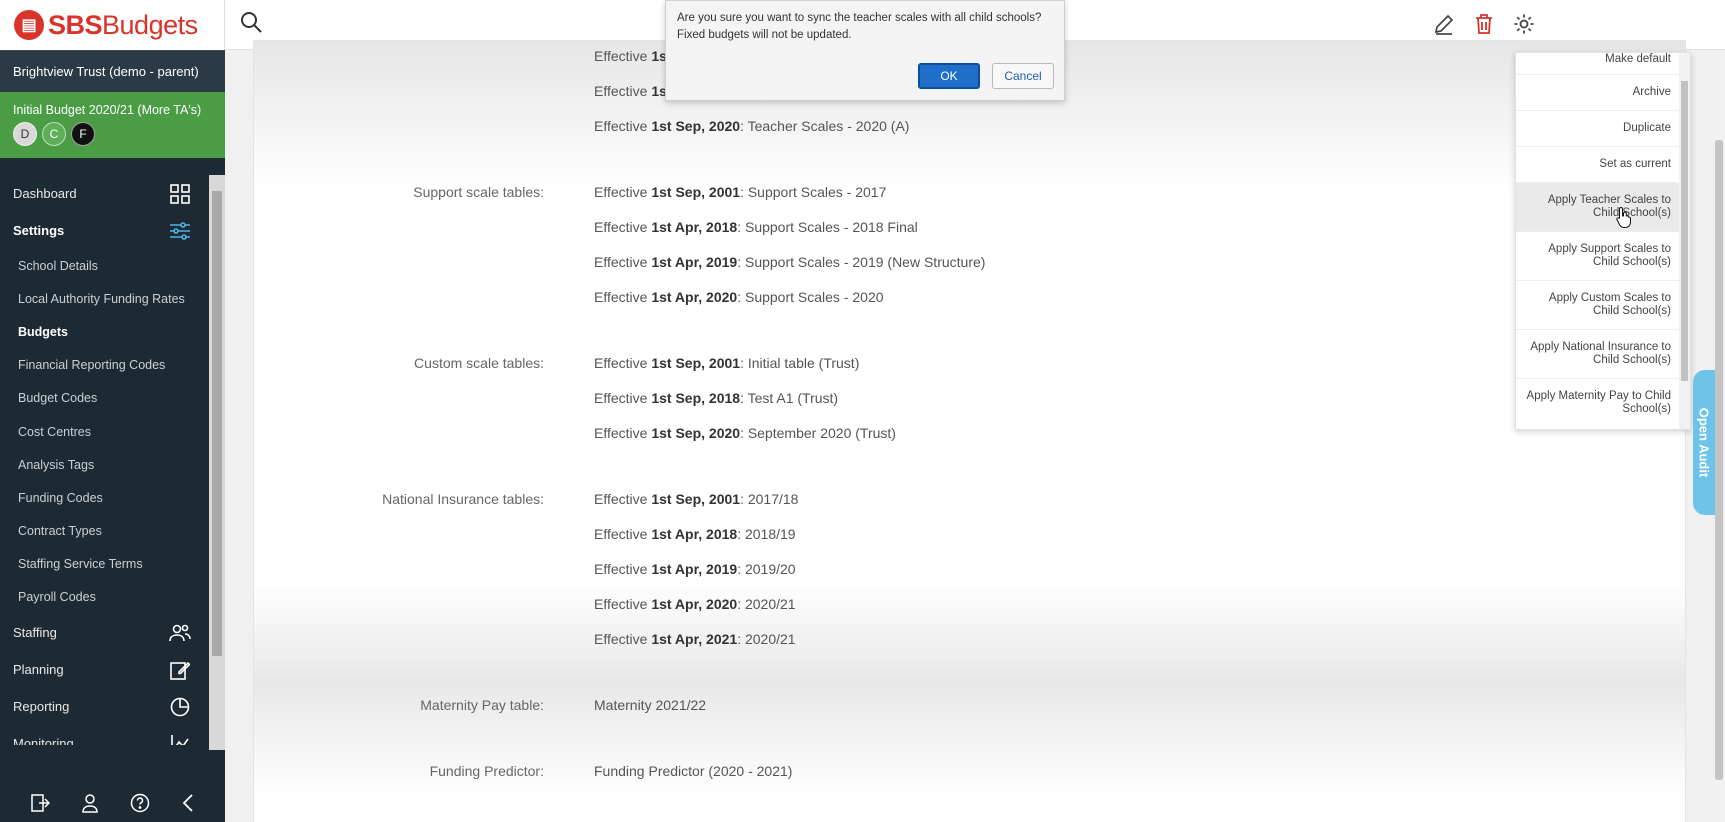 The width and height of the screenshot is (1725, 822). Describe the element at coordinates (107, 110) in the screenshot. I see `budget-name: Initial Budget 2020/21 (More TA's)` at that location.